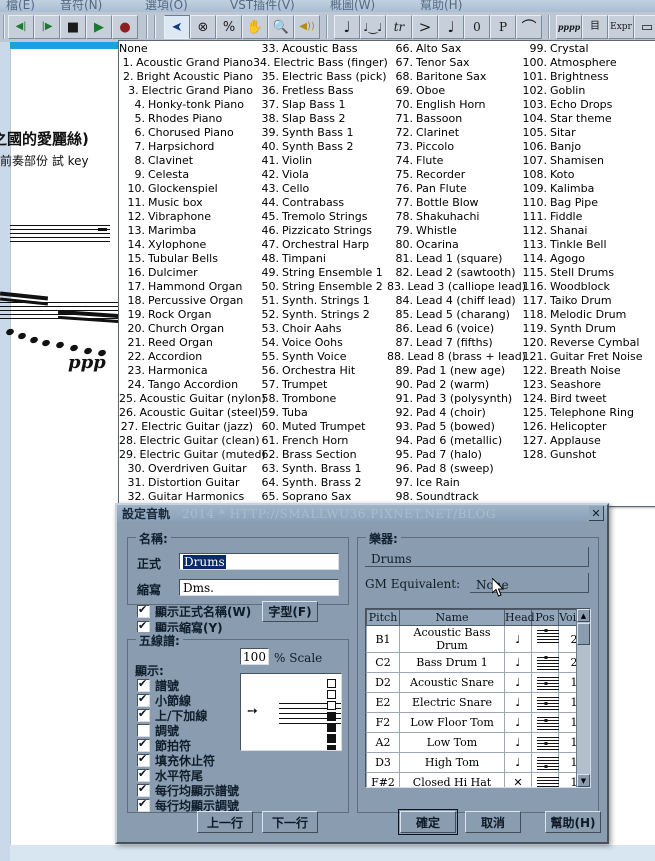 The width and height of the screenshot is (655, 861). Describe the element at coordinates (352, 6) in the screenshot. I see `menu-item-view: 概圖(W)` at that location.